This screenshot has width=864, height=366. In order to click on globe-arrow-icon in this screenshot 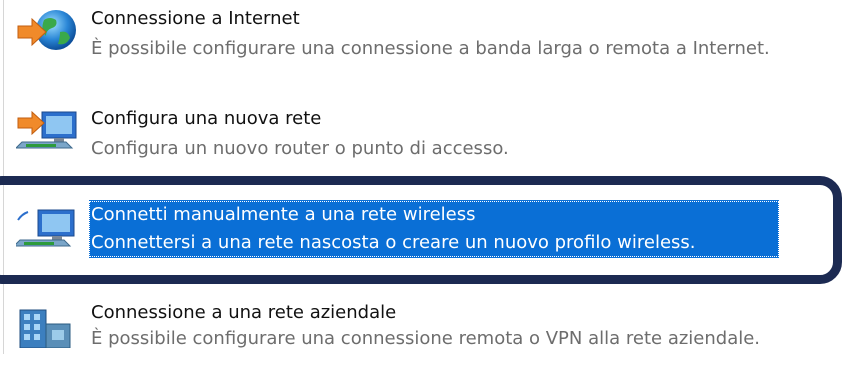, I will do `click(46, 30)`.